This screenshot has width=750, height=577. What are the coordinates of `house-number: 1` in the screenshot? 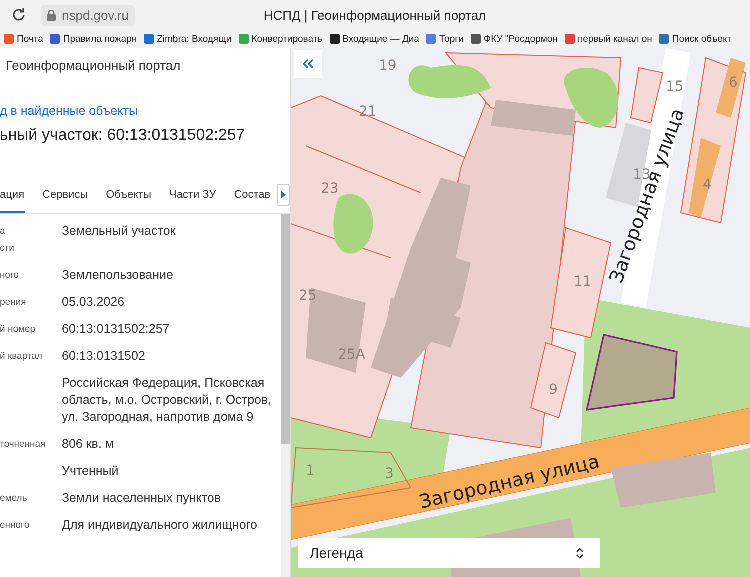 It's located at (310, 471).